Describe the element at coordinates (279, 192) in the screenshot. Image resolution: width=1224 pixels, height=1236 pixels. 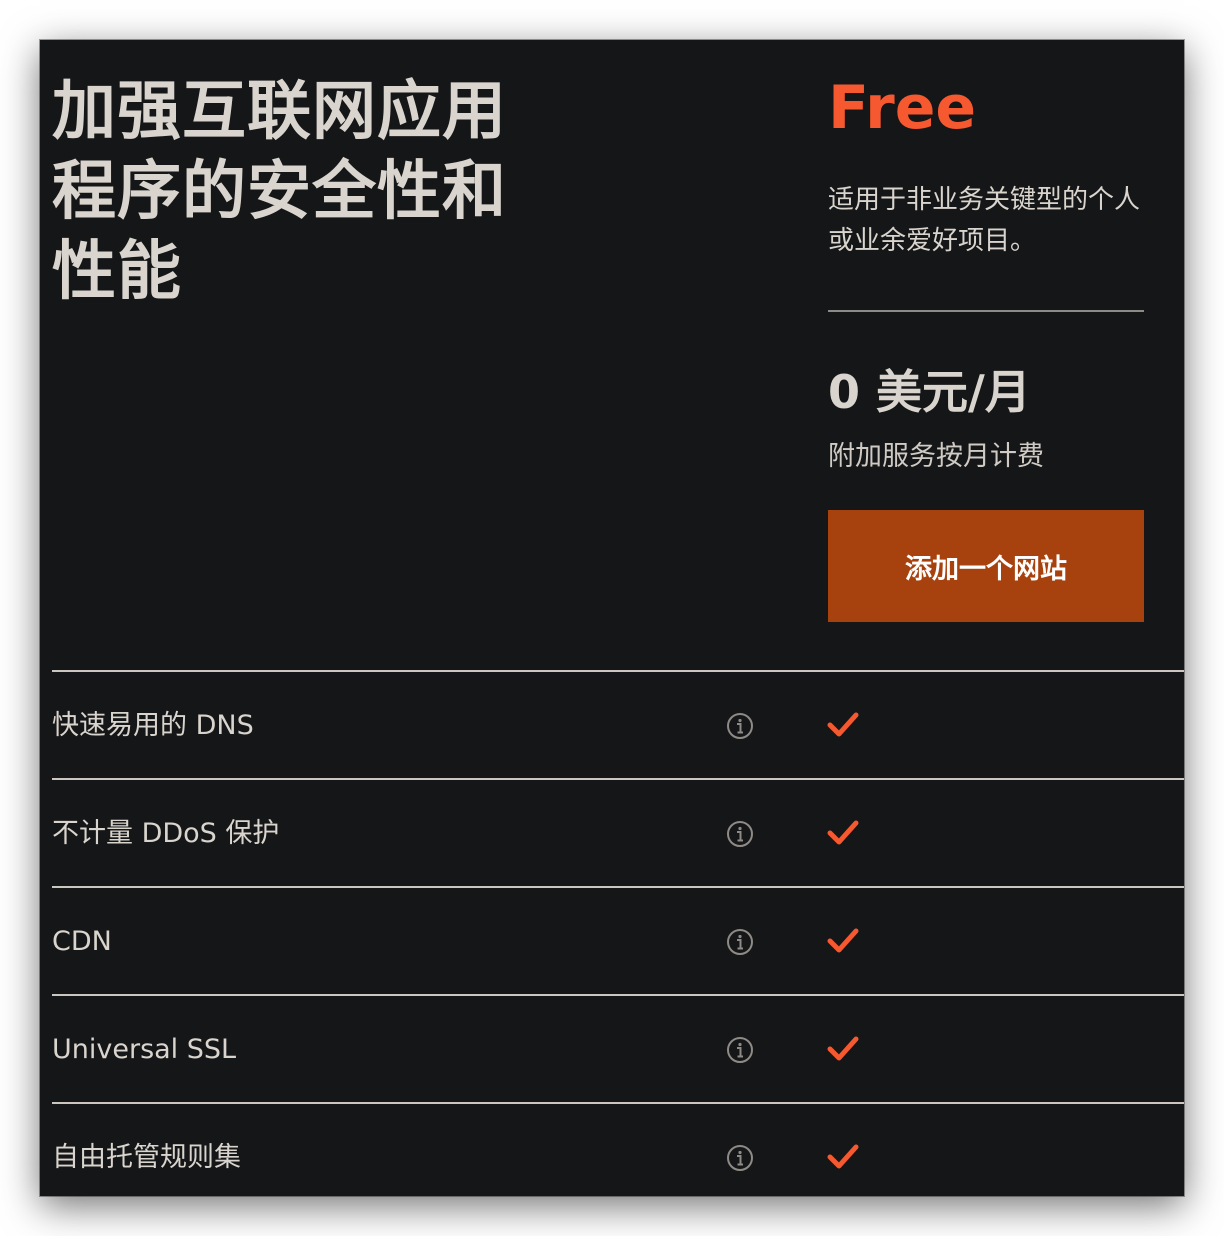
I see `page-headline: 加强互联网应用程序的安全性和性能` at that location.